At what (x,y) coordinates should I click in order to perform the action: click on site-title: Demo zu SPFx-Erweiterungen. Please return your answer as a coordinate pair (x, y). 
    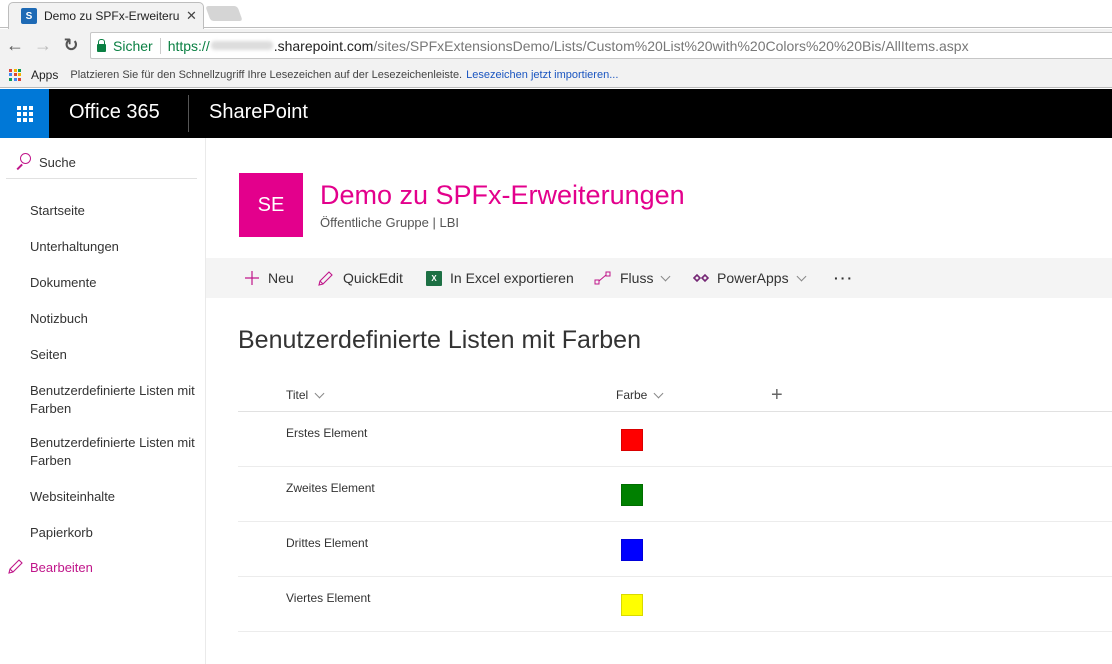
    Looking at the image, I should click on (502, 195).